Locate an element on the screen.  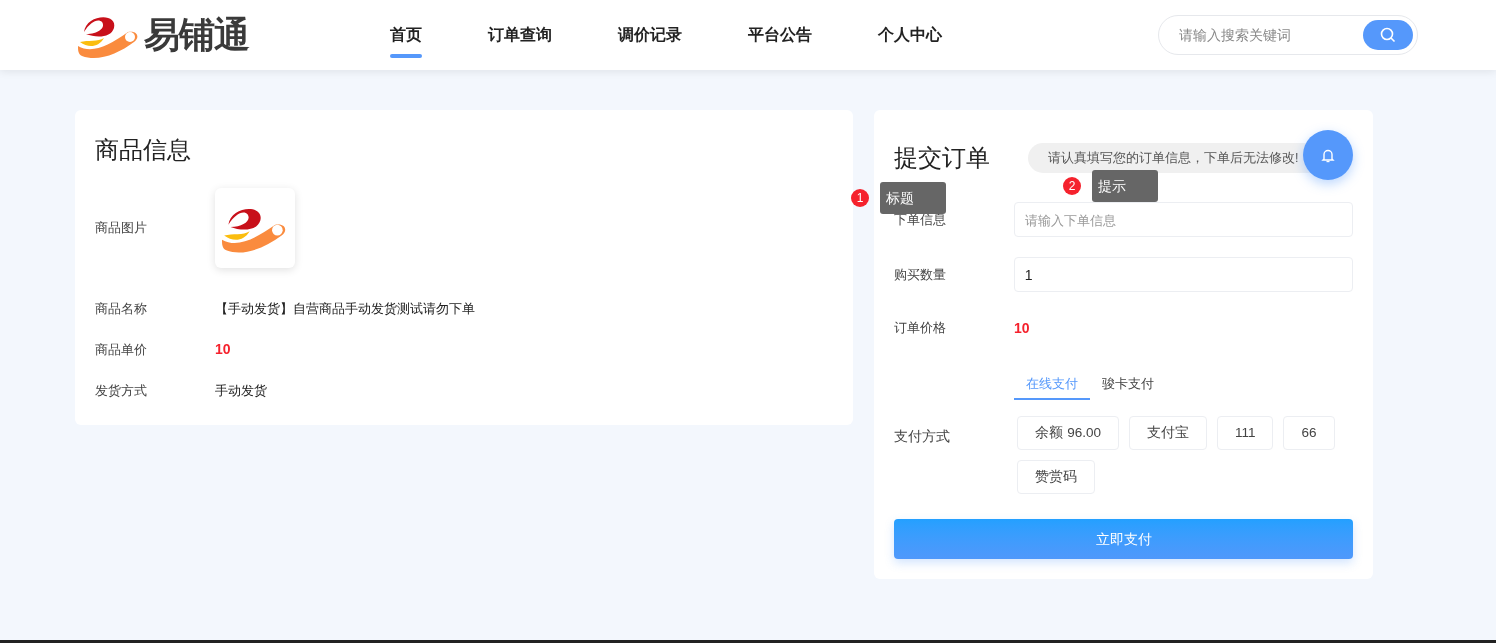
step-badge: 1 is located at coordinates (860, 198).